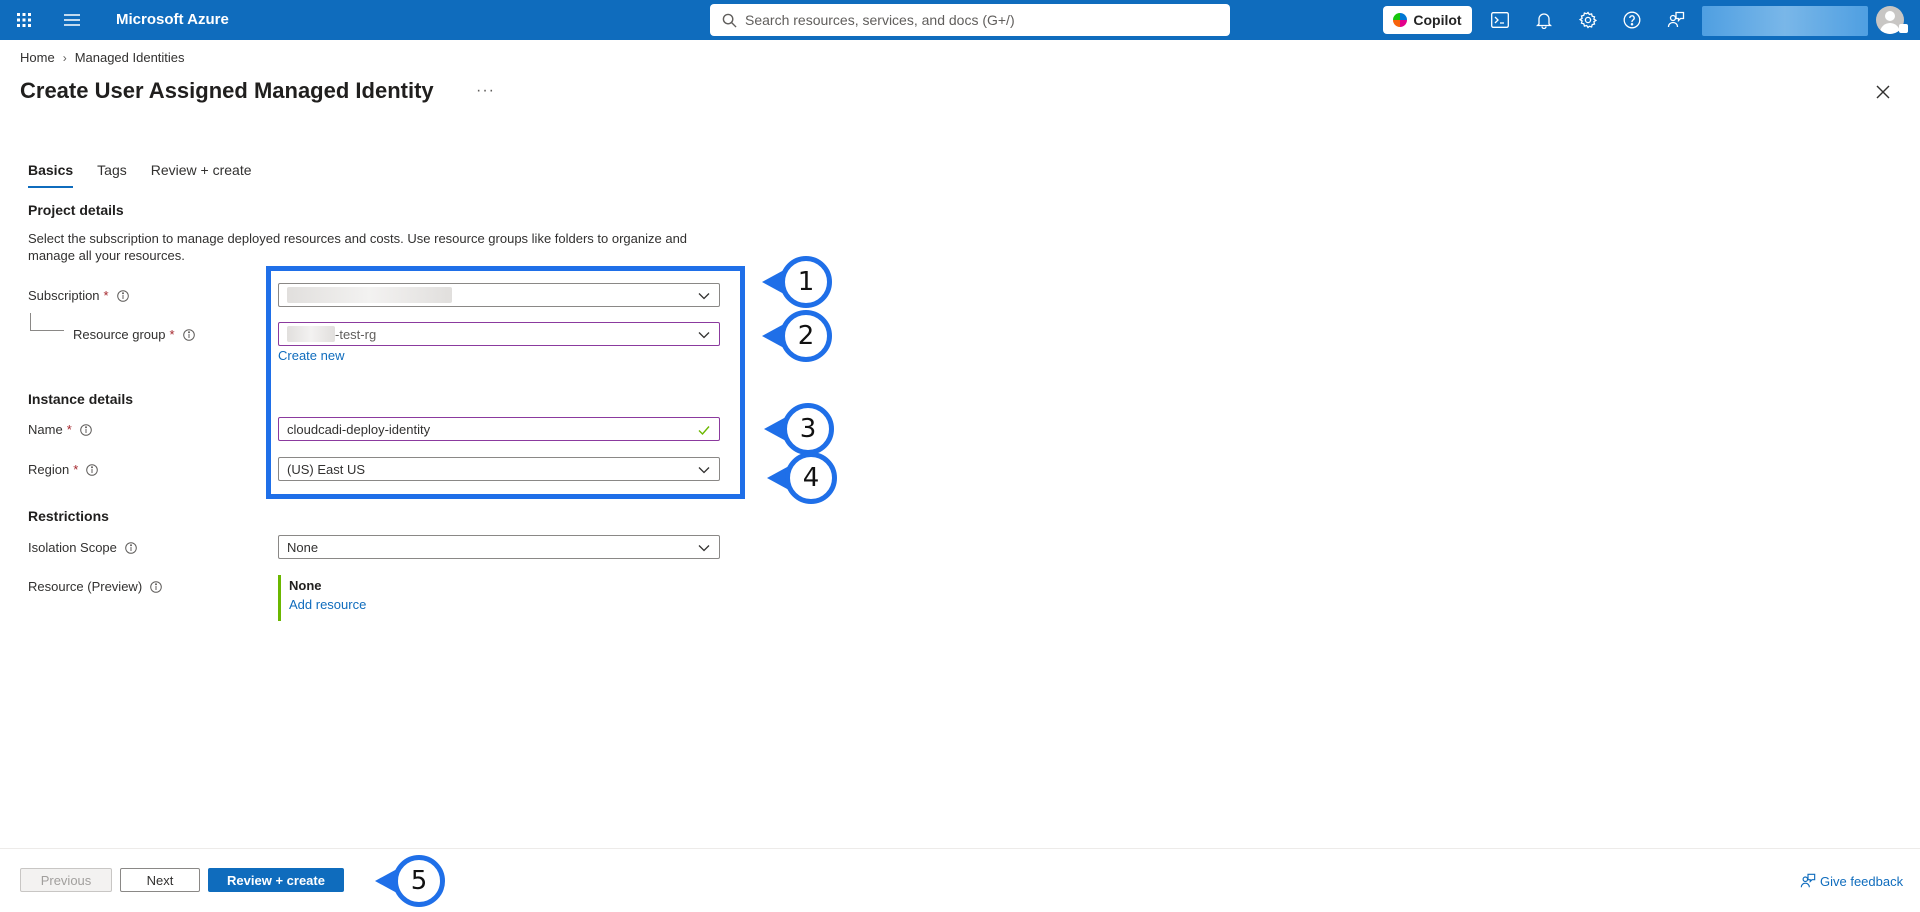  I want to click on region-label: Region *, so click(63, 469).